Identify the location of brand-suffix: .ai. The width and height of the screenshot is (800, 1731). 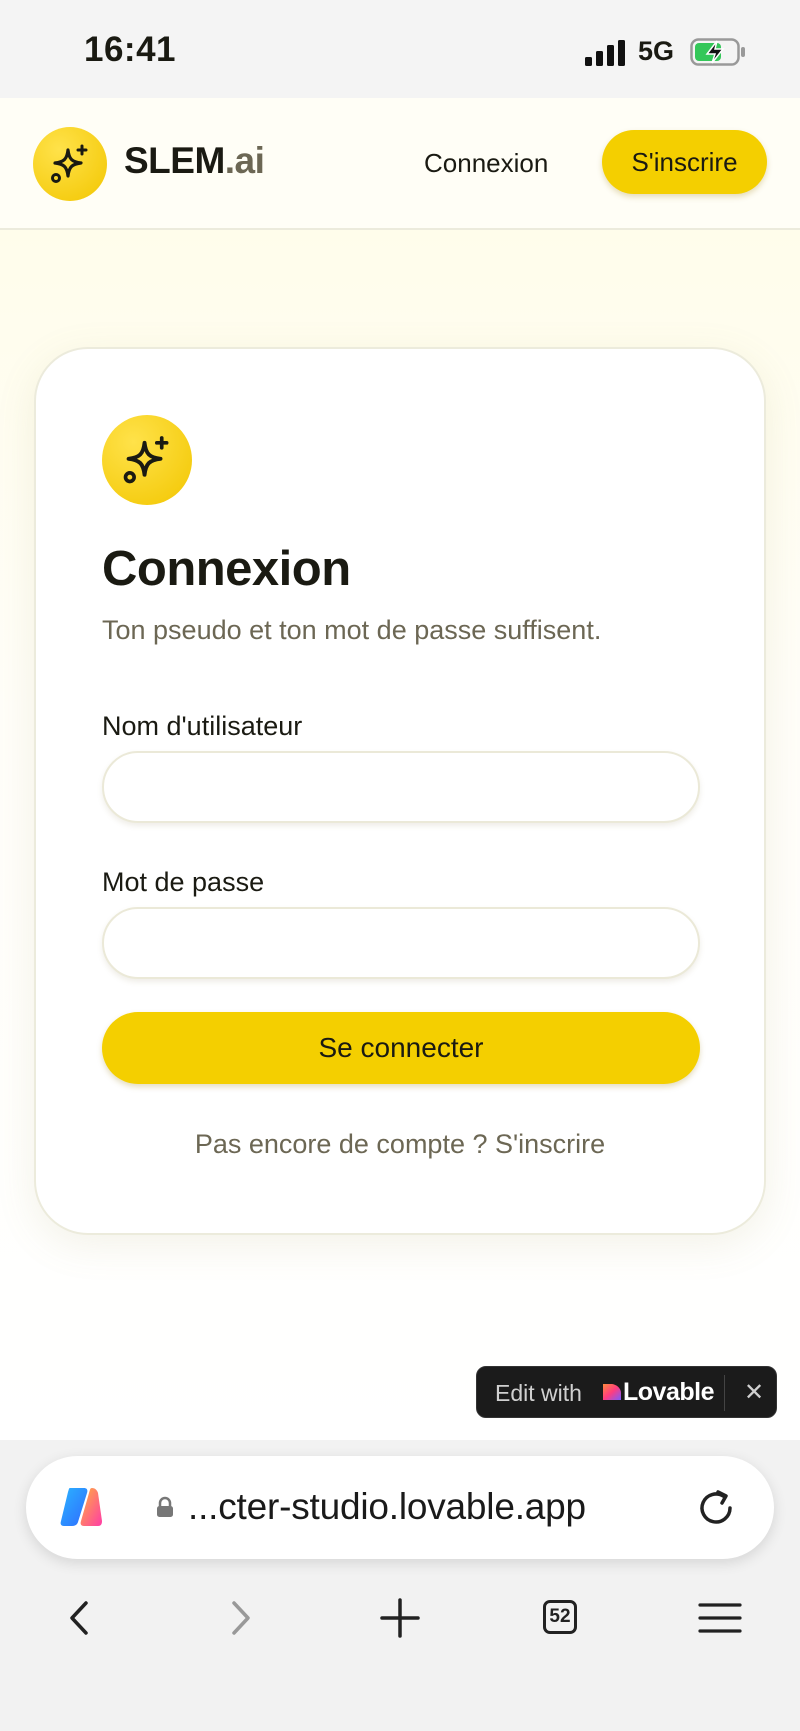
(244, 160).